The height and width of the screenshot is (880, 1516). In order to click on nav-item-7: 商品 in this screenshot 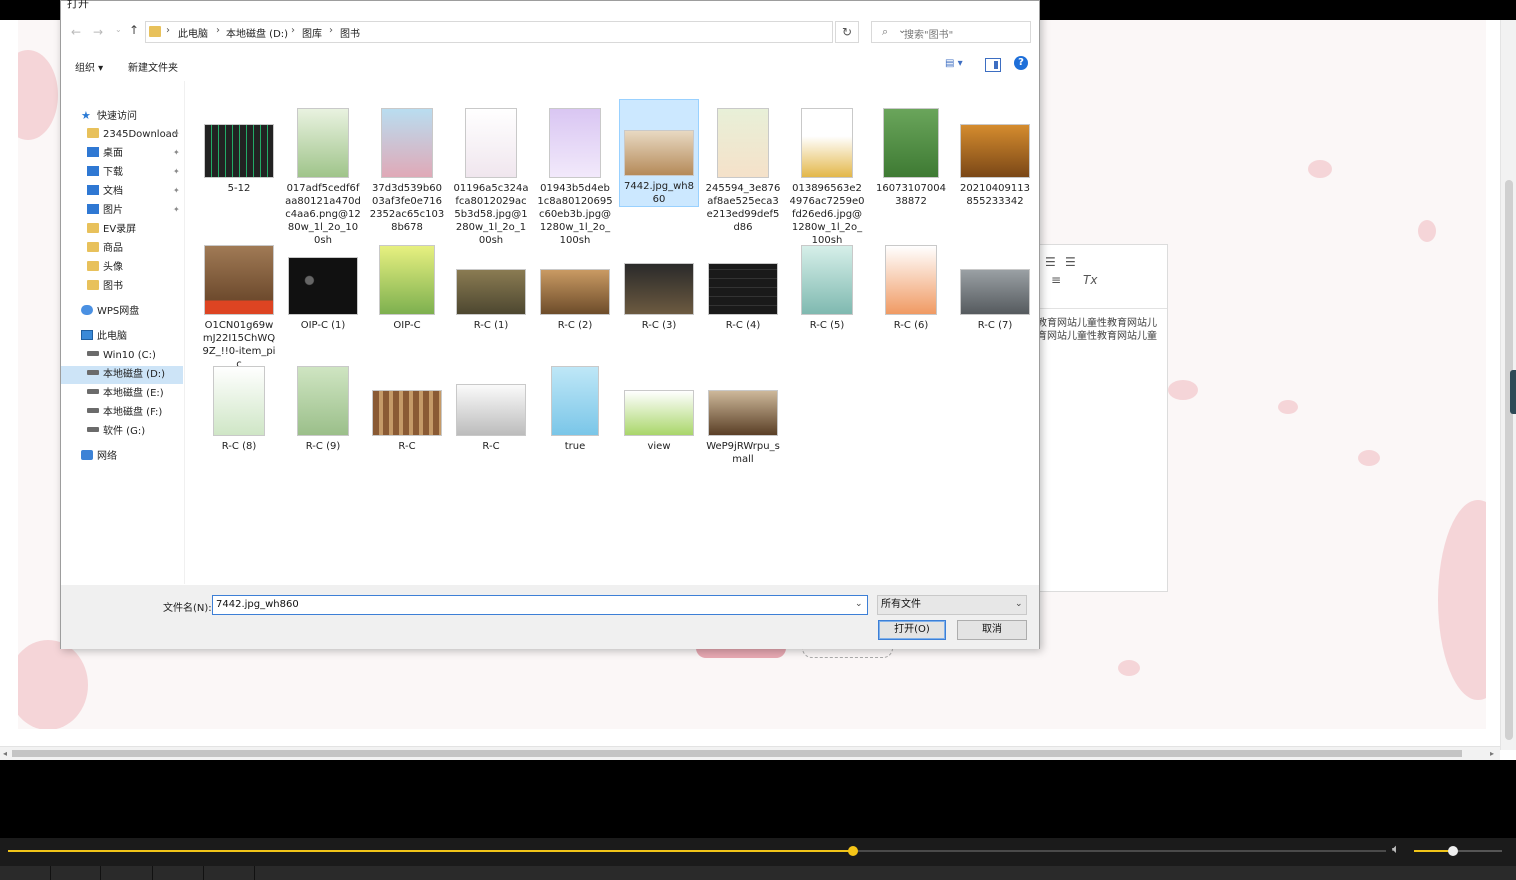, I will do `click(105, 249)`.